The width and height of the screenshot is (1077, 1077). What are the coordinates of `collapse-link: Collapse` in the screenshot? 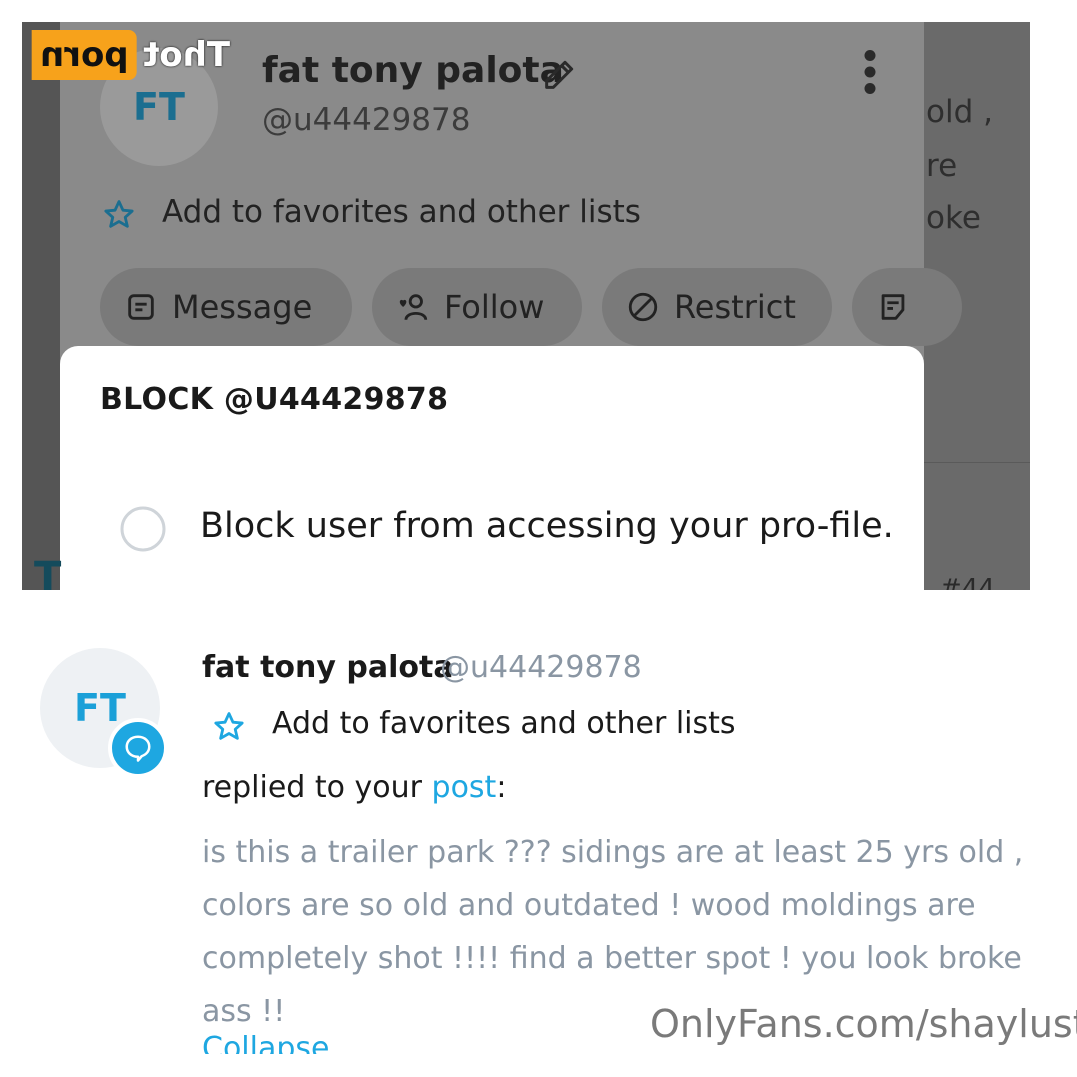 It's located at (266, 1043).